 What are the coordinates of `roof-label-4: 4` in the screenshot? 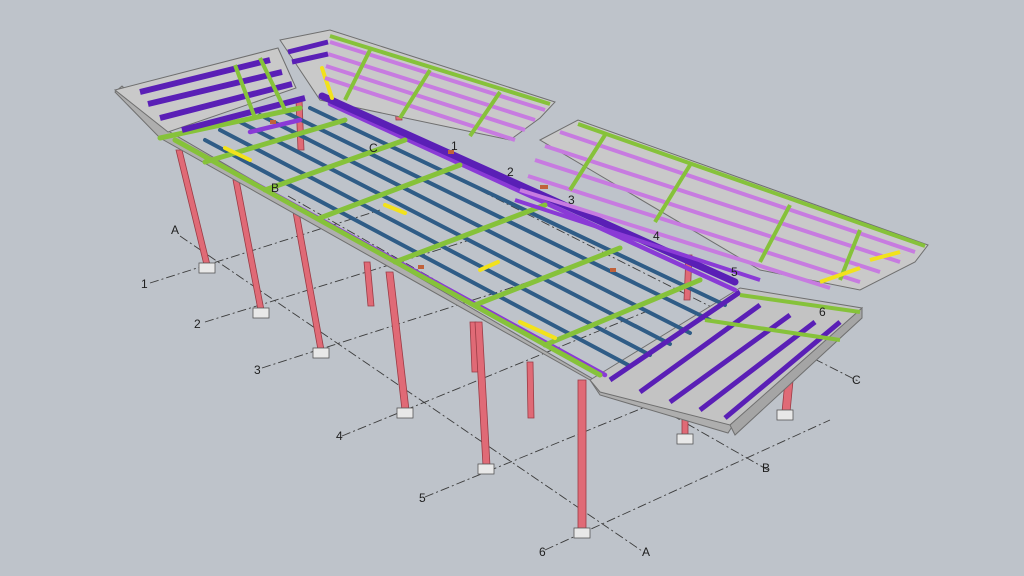 It's located at (656, 236).